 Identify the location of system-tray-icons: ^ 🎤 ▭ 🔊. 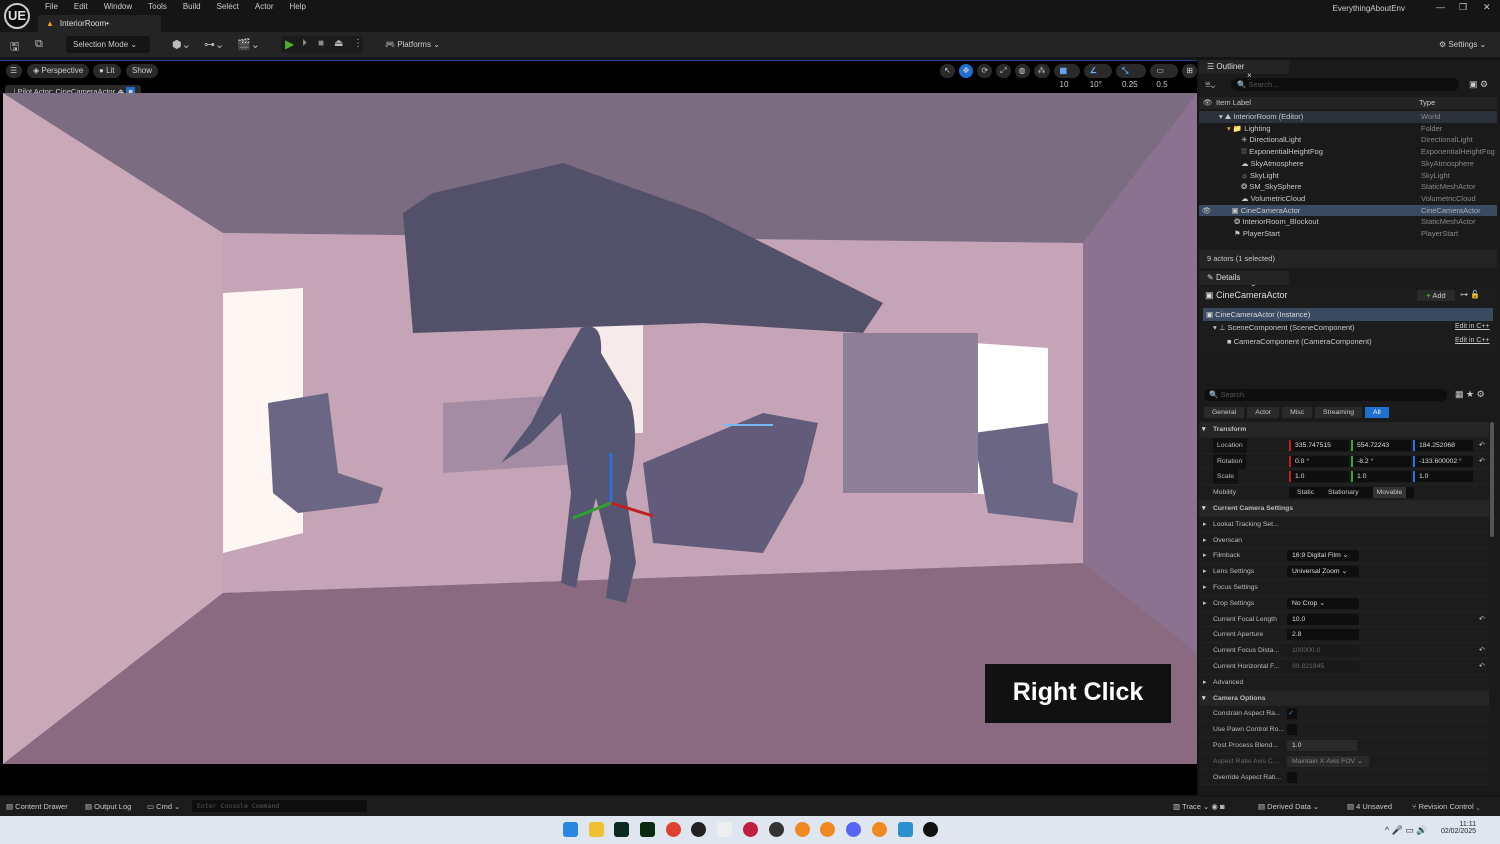
(1406, 830).